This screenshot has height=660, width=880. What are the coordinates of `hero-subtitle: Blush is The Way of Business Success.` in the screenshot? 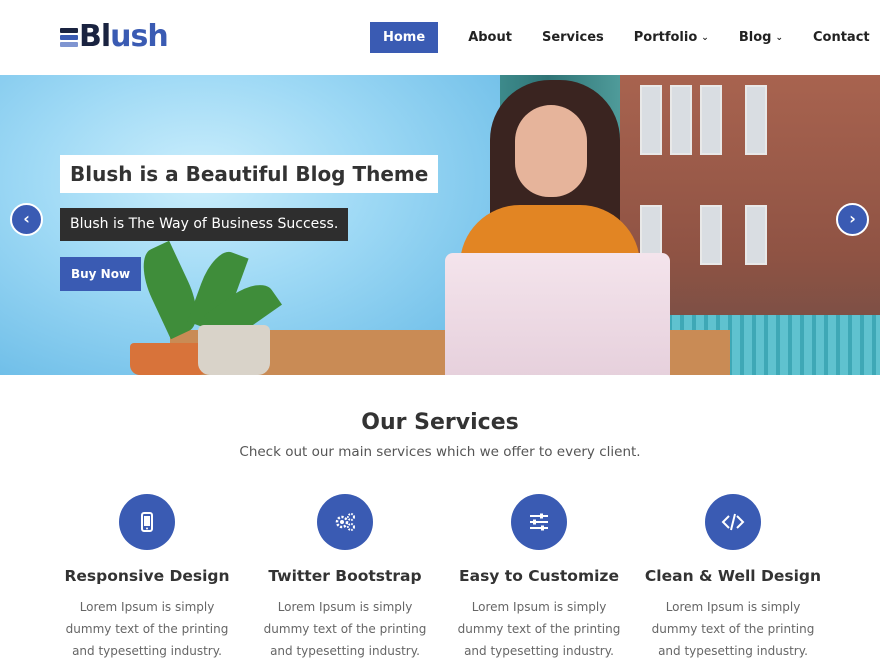 It's located at (204, 224).